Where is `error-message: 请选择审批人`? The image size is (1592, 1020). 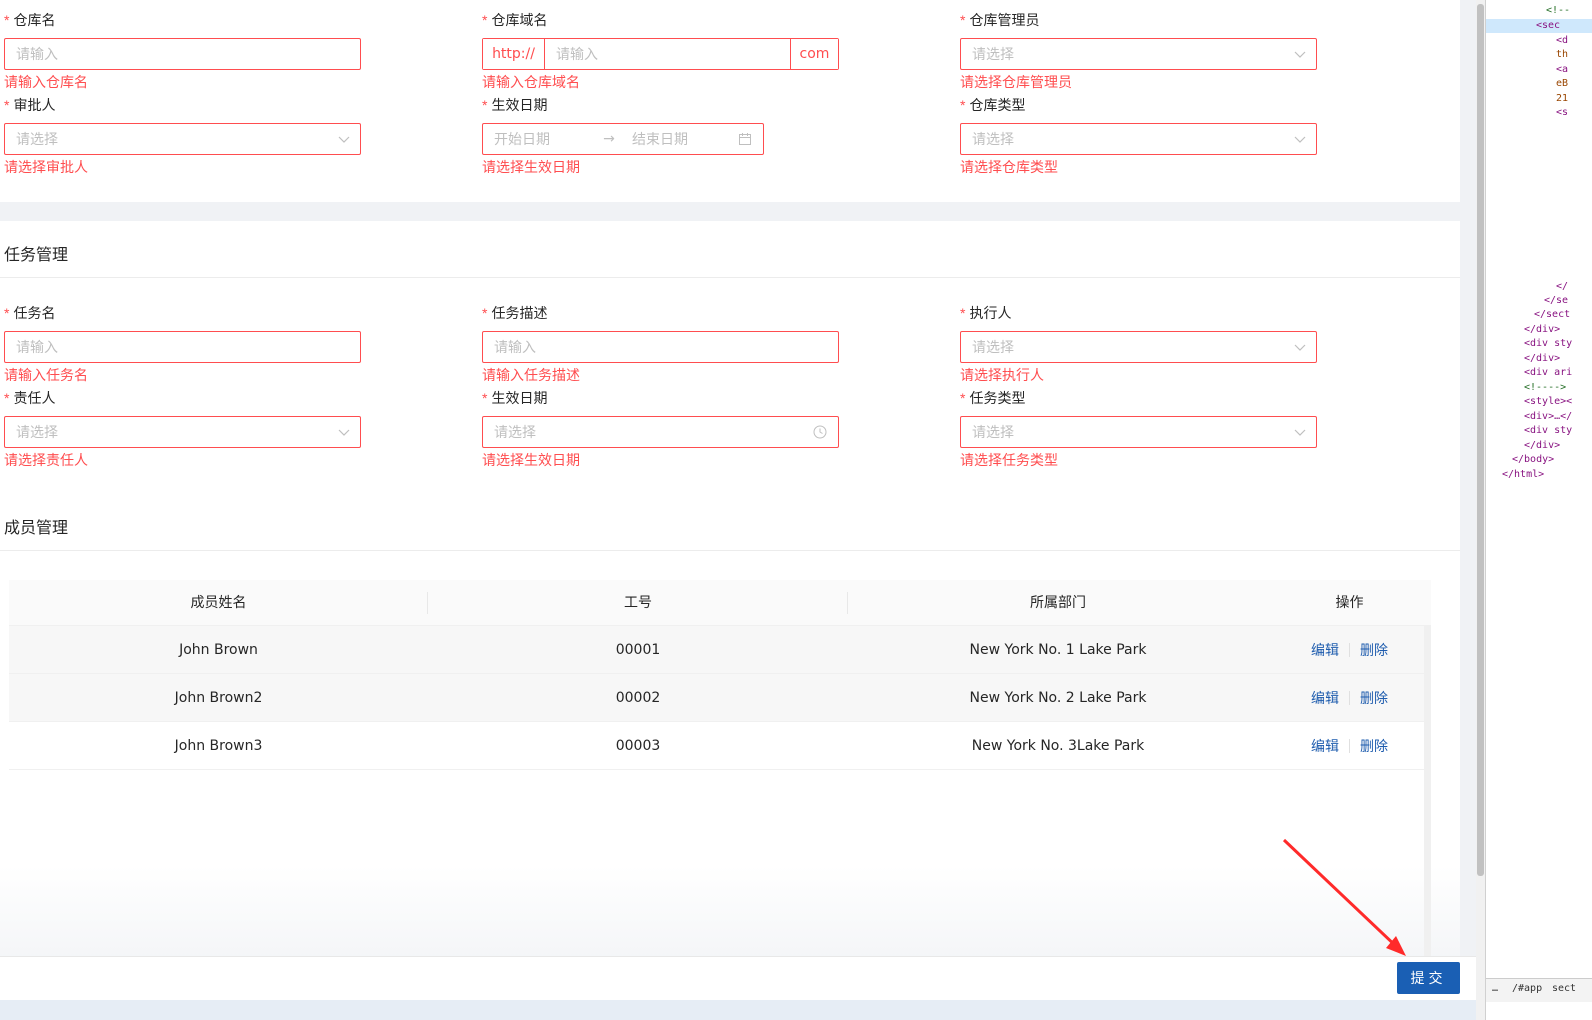 error-message: 请选择审批人 is located at coordinates (46, 168).